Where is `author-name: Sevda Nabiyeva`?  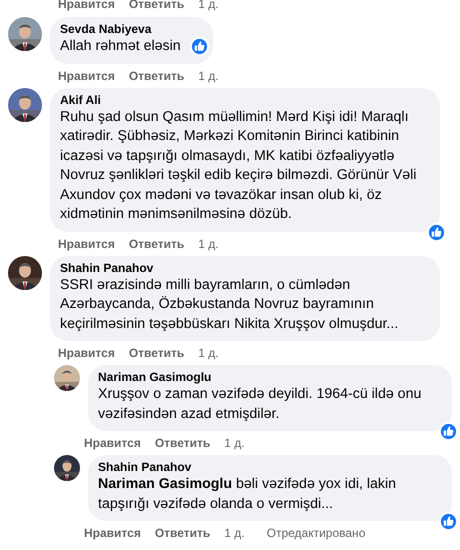
author-name: Sevda Nabiyeva is located at coordinates (120, 29).